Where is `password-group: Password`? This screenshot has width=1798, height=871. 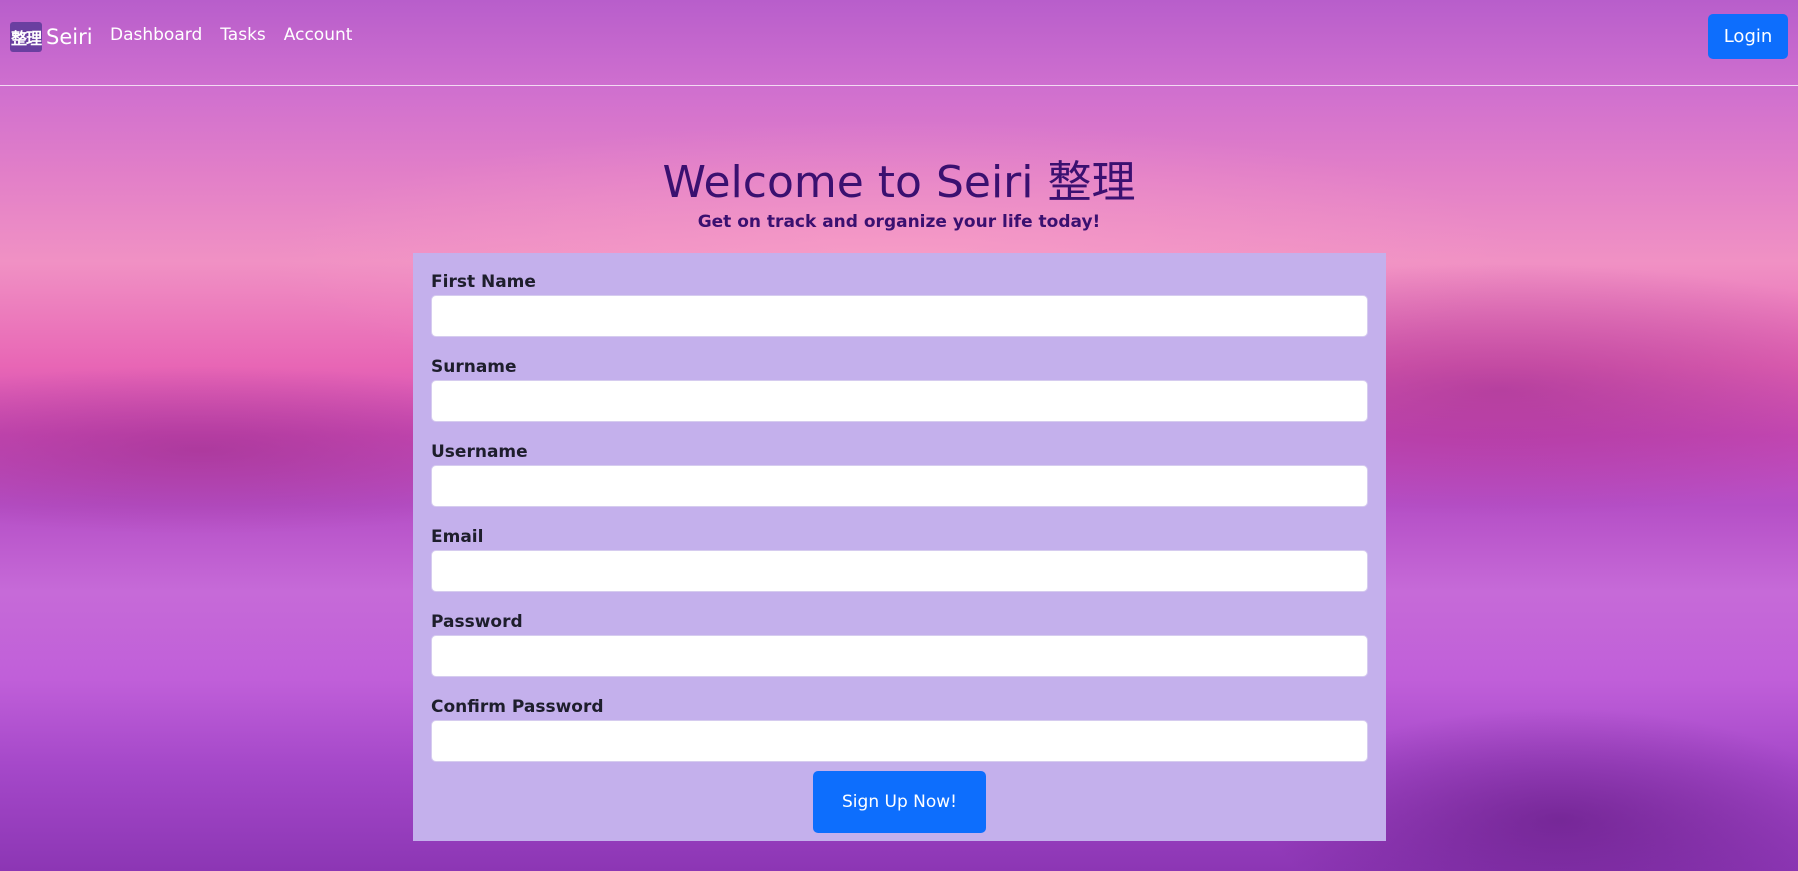
password-group: Password is located at coordinates (899, 644).